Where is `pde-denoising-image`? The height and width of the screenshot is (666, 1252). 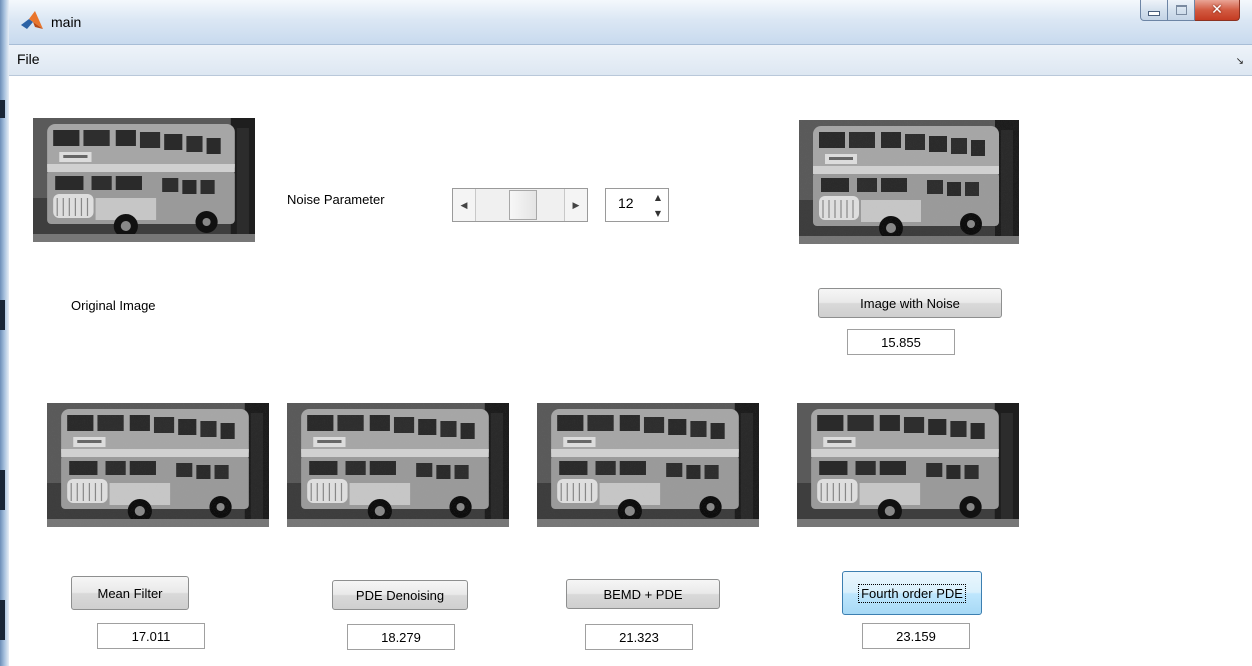 pde-denoising-image is located at coordinates (398, 465).